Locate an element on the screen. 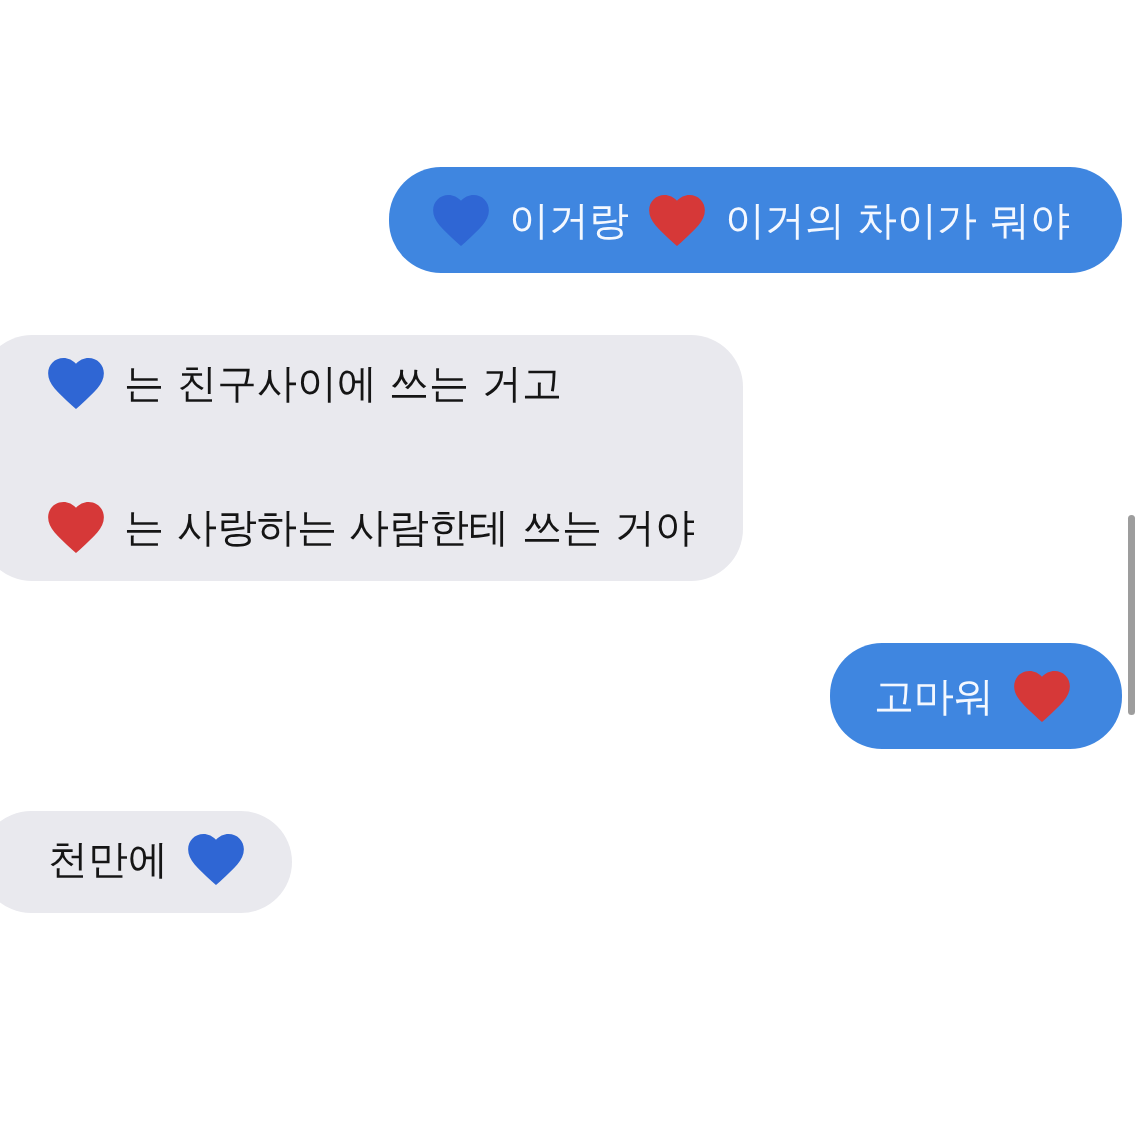 This screenshot has height=1146, width=1146. message-text: 는 친구사이에 쓰는 거고 is located at coordinates (343, 383).